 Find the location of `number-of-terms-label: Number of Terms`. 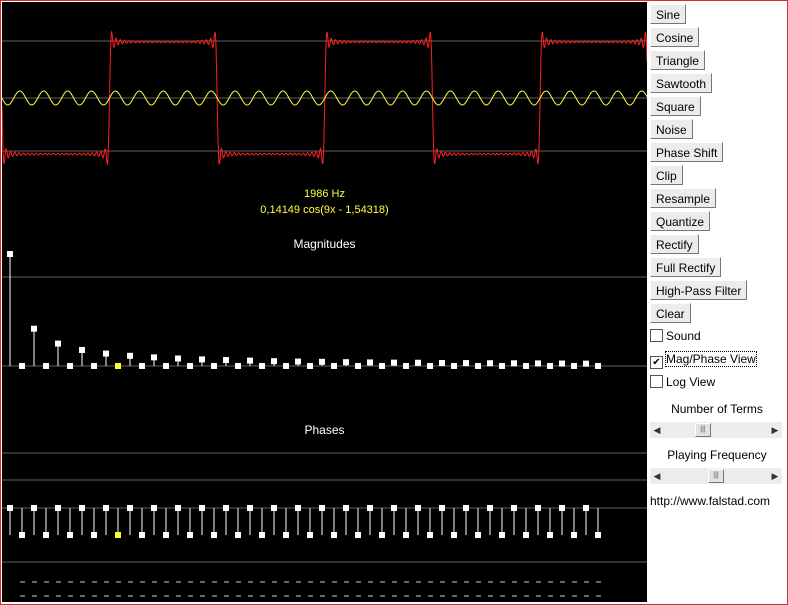

number-of-terms-label: Number of Terms is located at coordinates (717, 409).